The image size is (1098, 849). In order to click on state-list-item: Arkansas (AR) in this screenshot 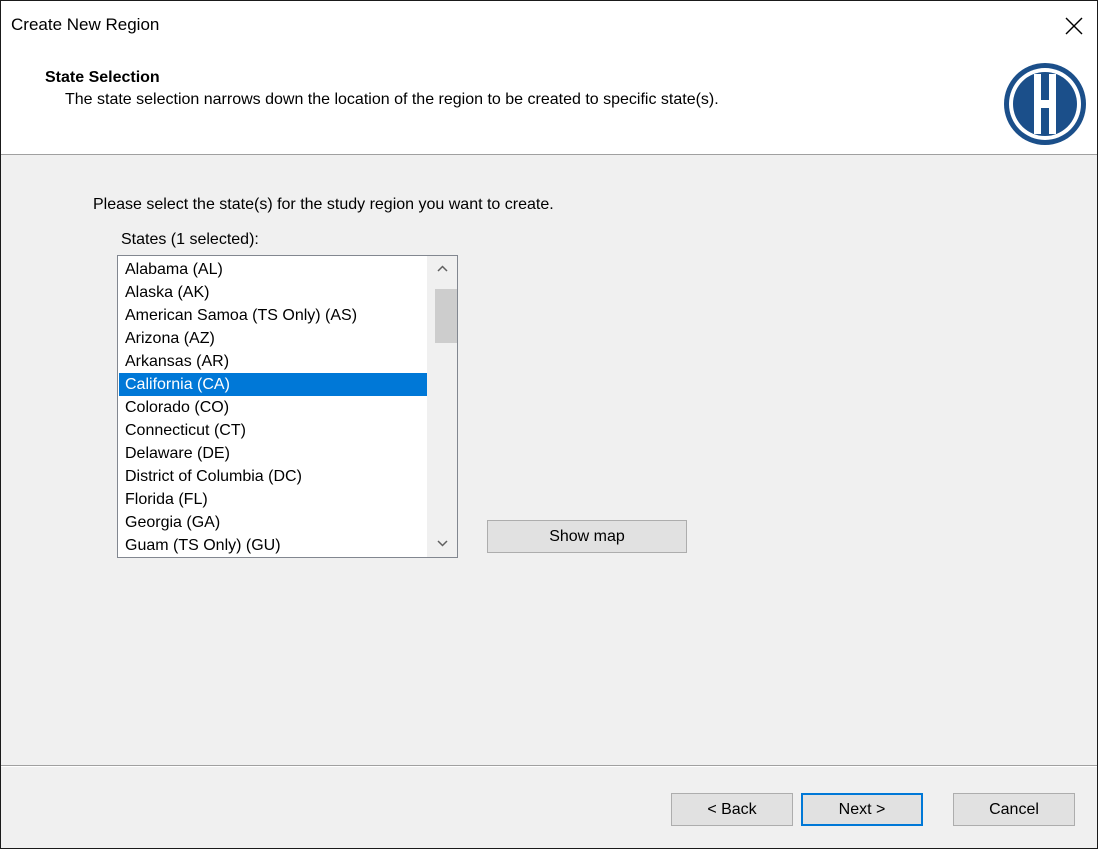, I will do `click(274, 361)`.